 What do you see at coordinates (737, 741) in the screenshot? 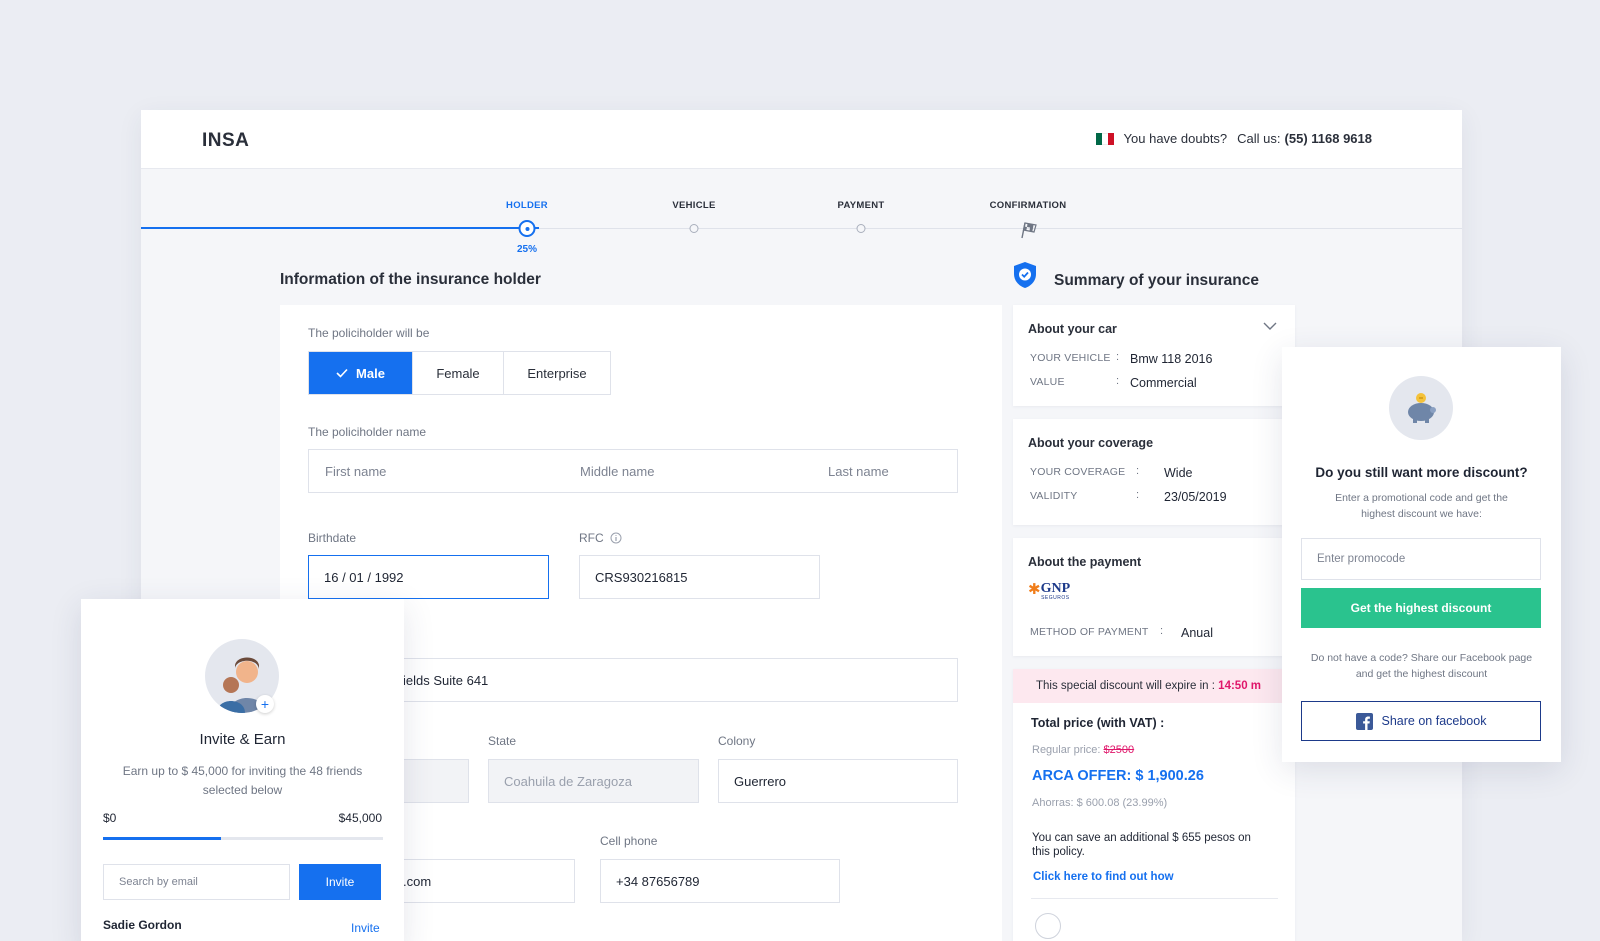
I see `colony-label: Colony` at bounding box center [737, 741].